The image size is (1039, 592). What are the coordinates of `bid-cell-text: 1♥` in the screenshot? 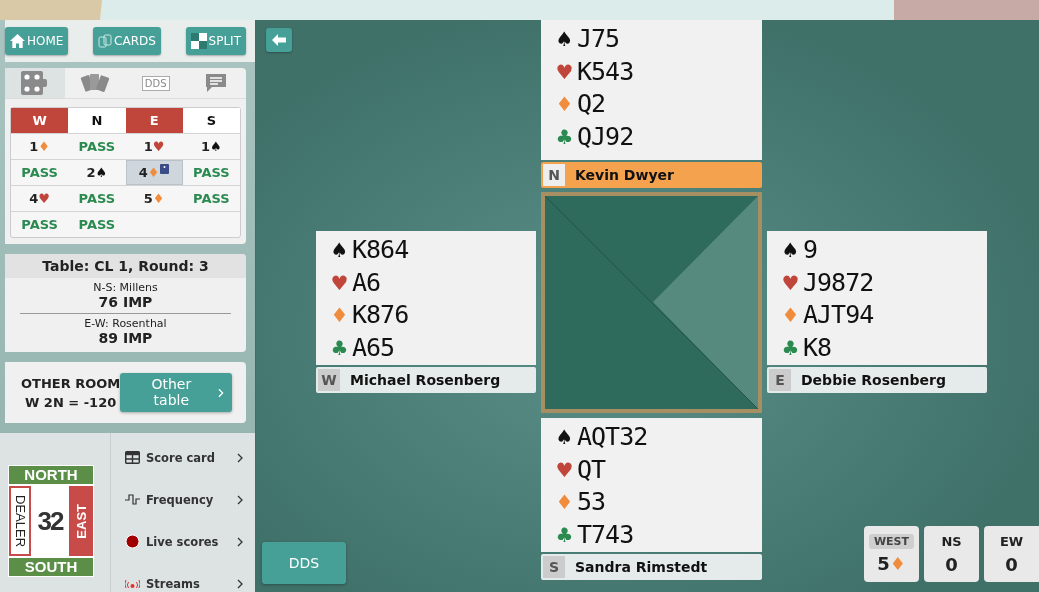 It's located at (154, 147).